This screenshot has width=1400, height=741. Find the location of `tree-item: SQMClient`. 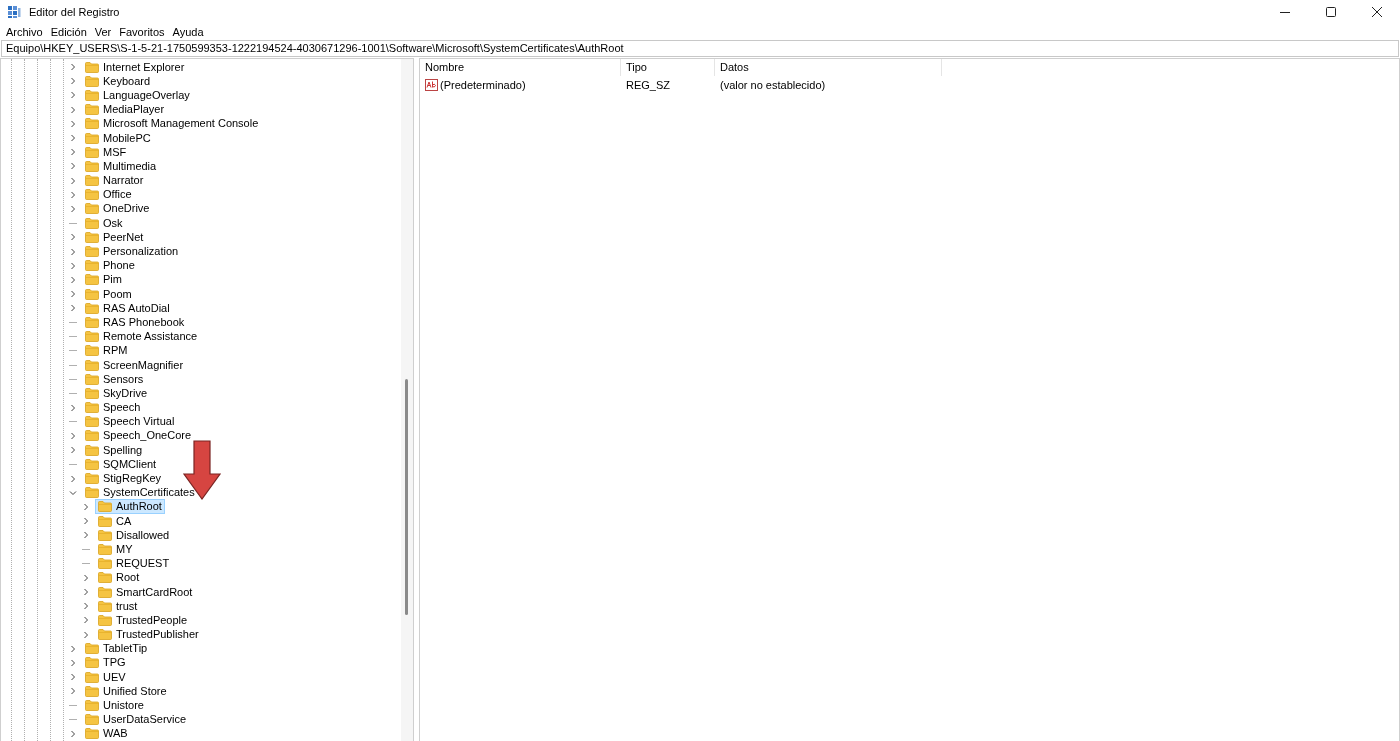

tree-item: SQMClient is located at coordinates (121, 464).